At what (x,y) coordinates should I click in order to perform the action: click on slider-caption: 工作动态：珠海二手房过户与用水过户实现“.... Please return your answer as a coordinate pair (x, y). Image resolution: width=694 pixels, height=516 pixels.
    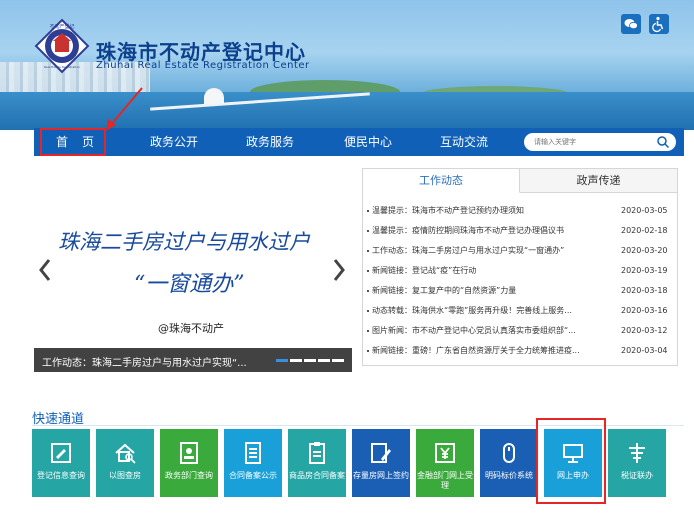
    Looking at the image, I should click on (144, 361).